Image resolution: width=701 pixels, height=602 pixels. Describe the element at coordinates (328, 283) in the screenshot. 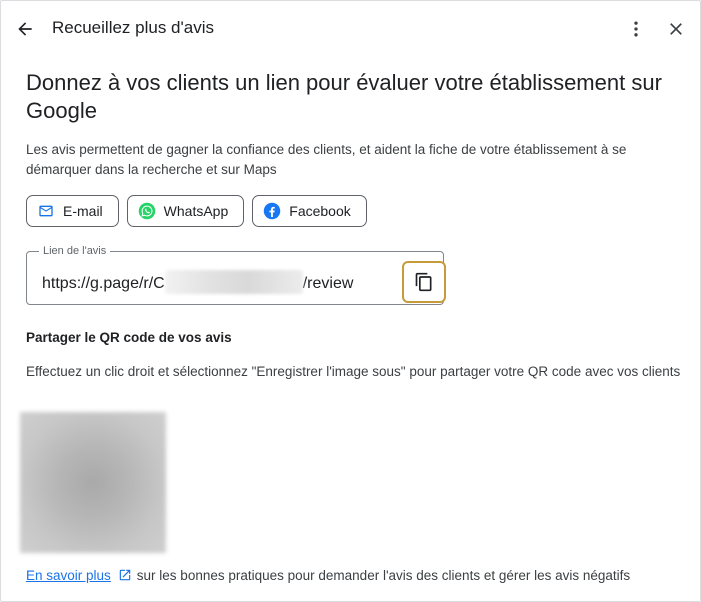

I see `review-link-suffix: /review` at that location.